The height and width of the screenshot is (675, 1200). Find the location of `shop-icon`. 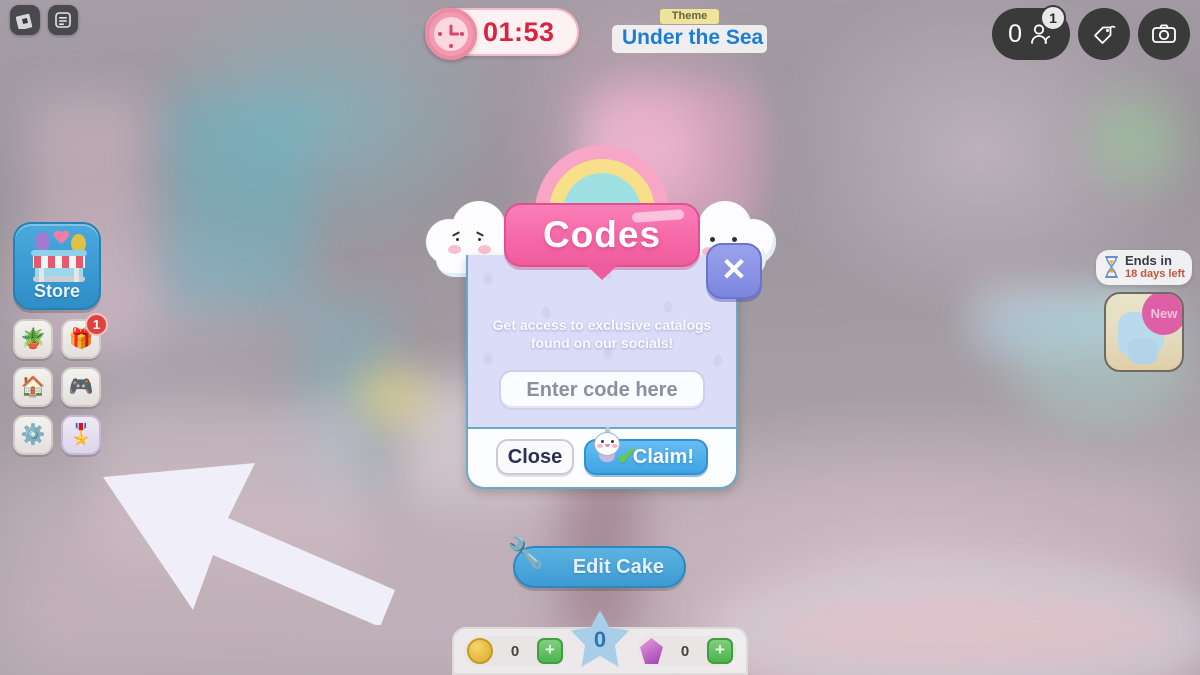

shop-icon is located at coordinates (59, 260).